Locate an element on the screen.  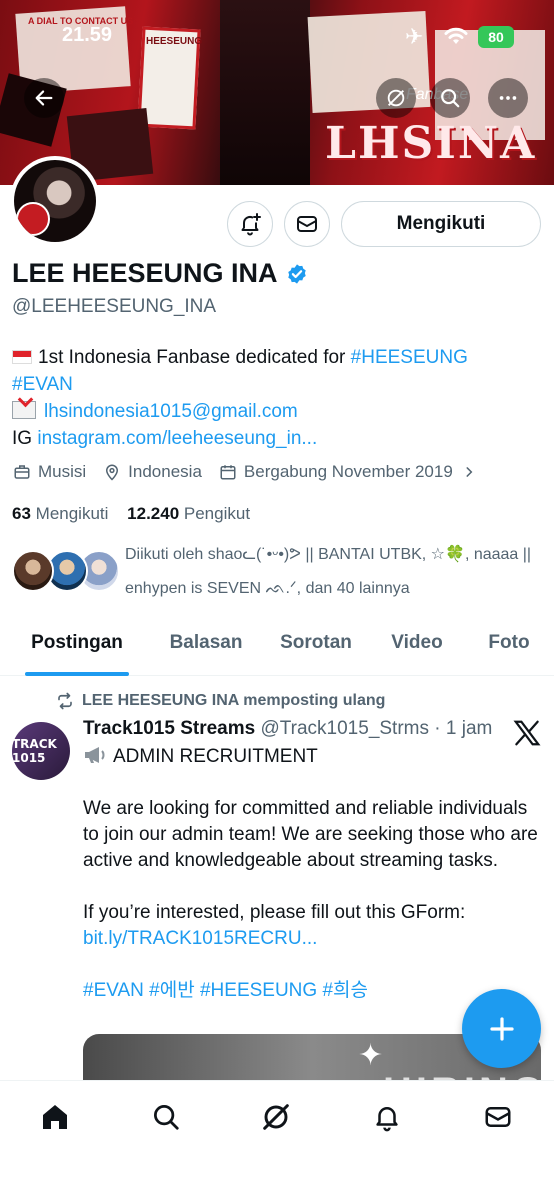
more-button is located at coordinates (508, 98).